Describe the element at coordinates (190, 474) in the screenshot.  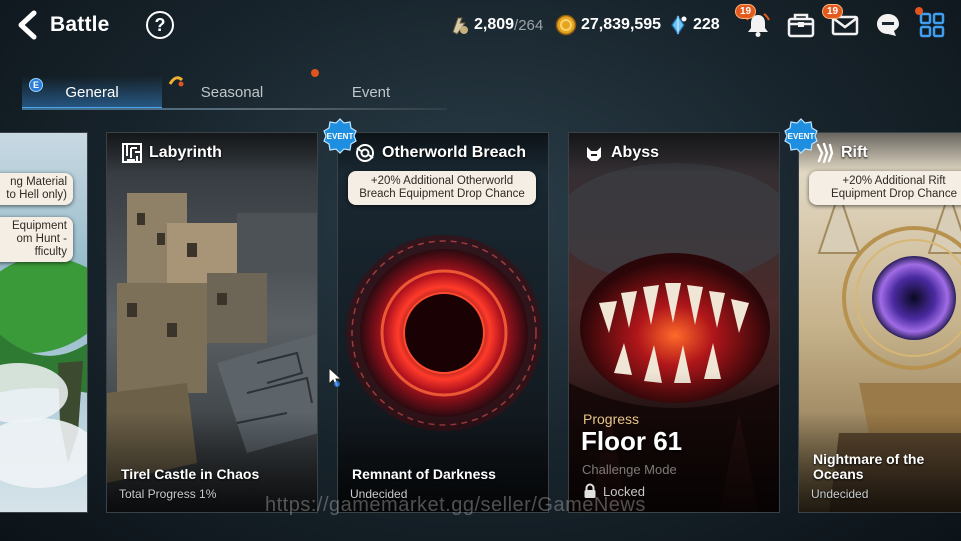
I see `labyrinth-location: Tirel Castle in Chaos` at that location.